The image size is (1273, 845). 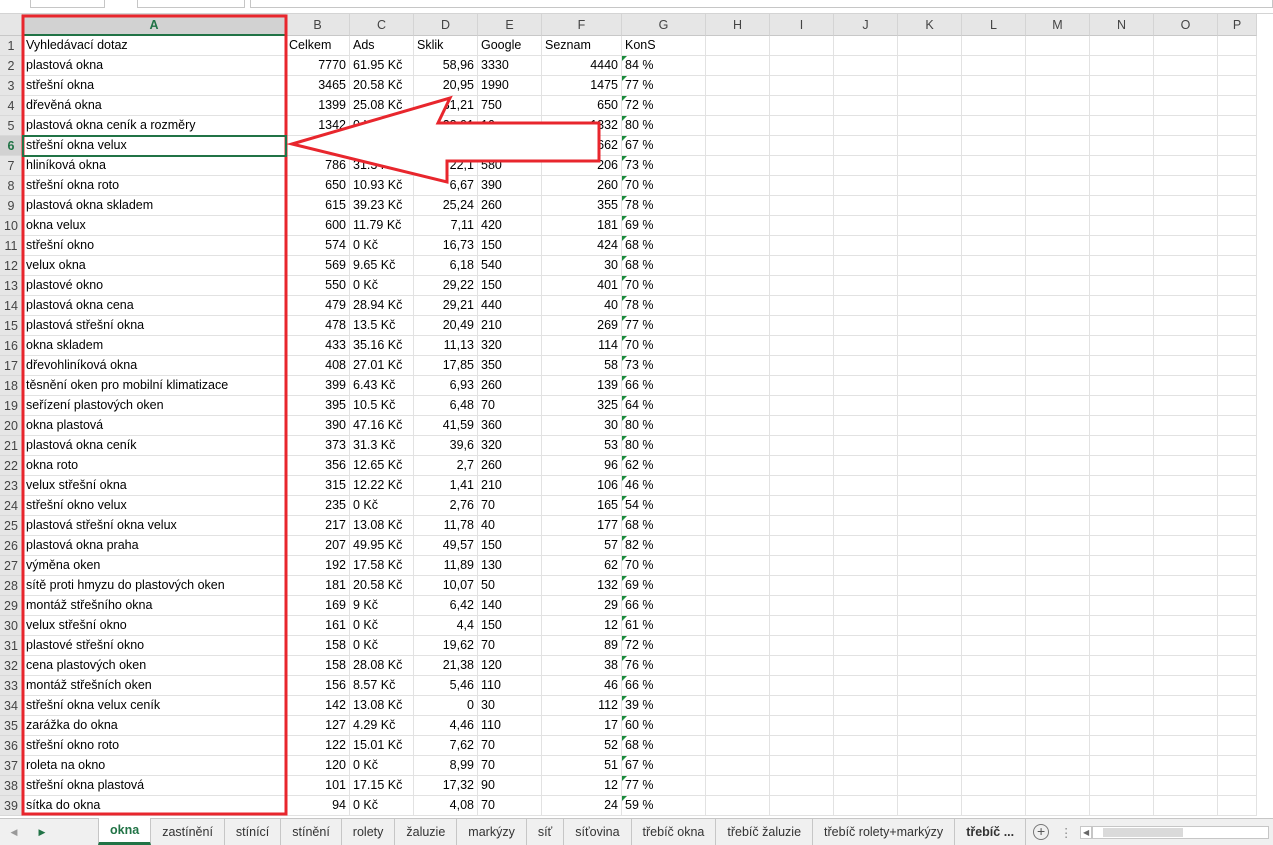 What do you see at coordinates (866, 546) in the screenshot?
I see `cell-j26` at bounding box center [866, 546].